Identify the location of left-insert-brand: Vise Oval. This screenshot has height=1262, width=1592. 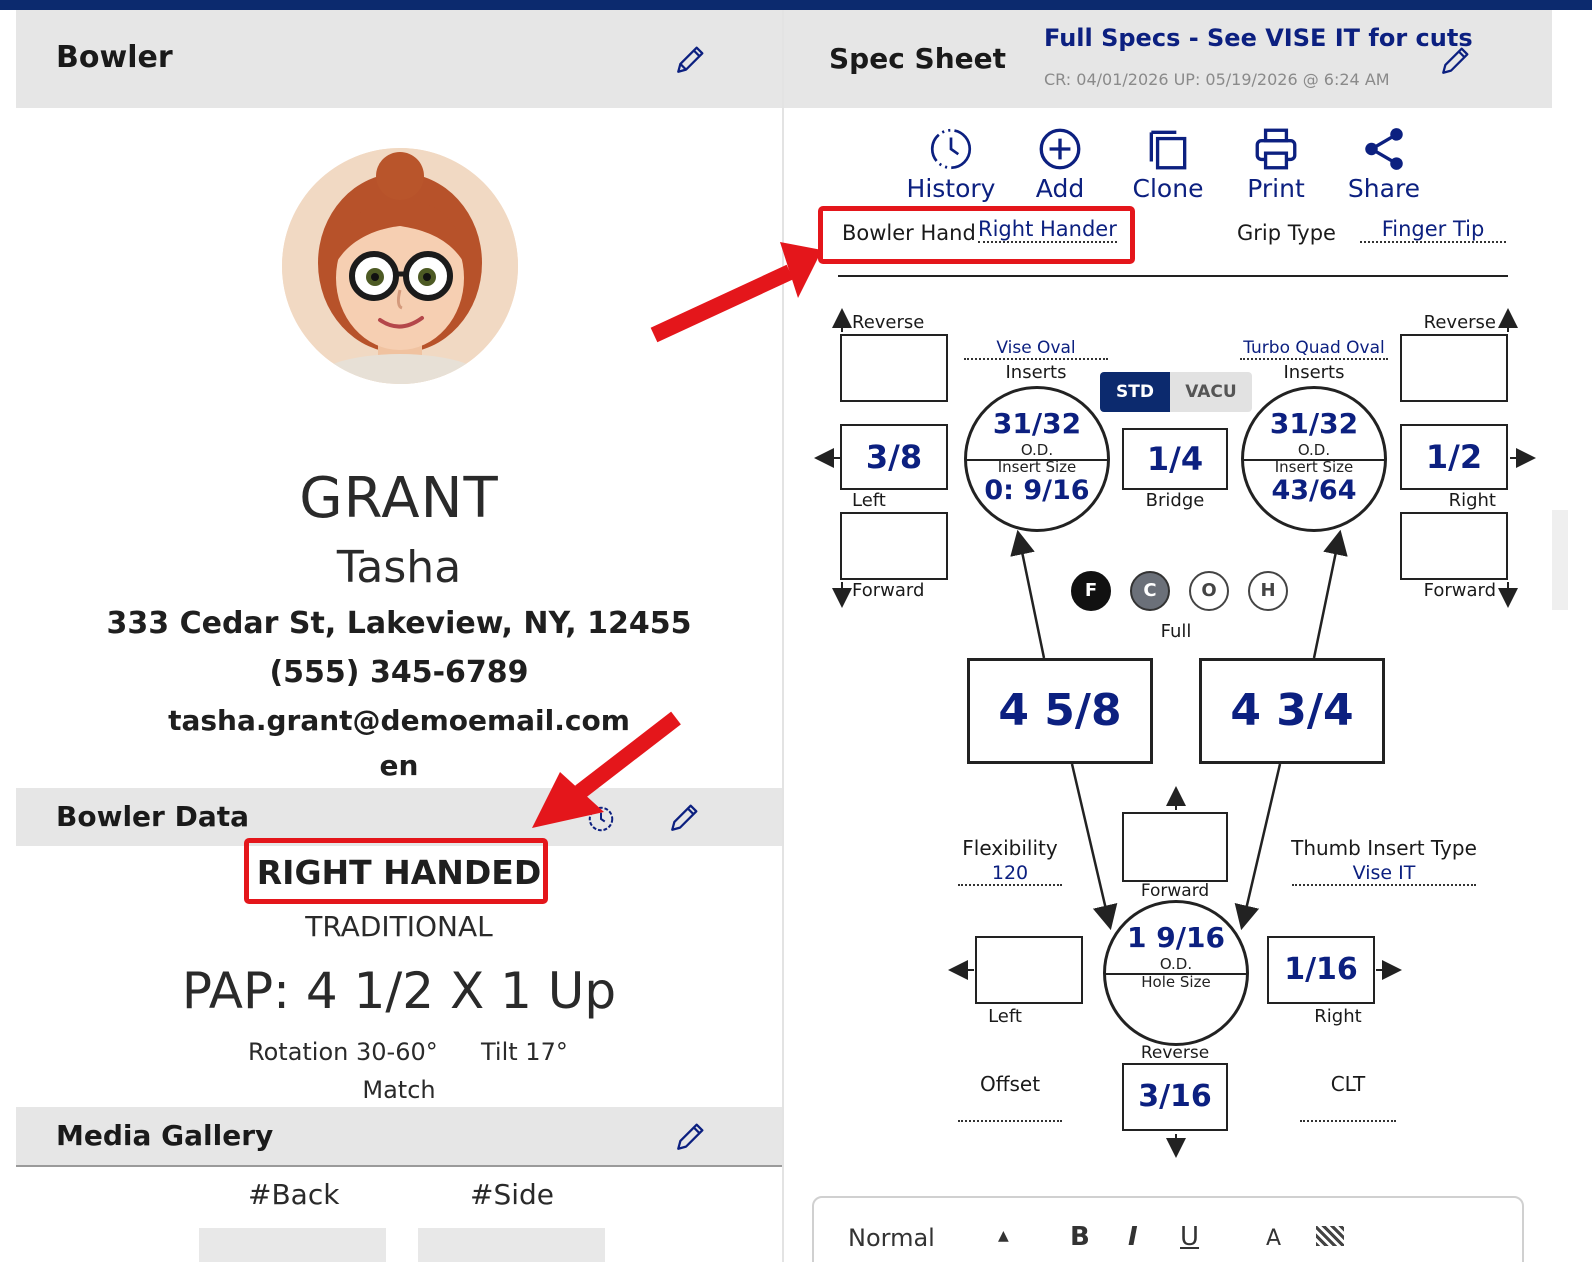
(1036, 349).